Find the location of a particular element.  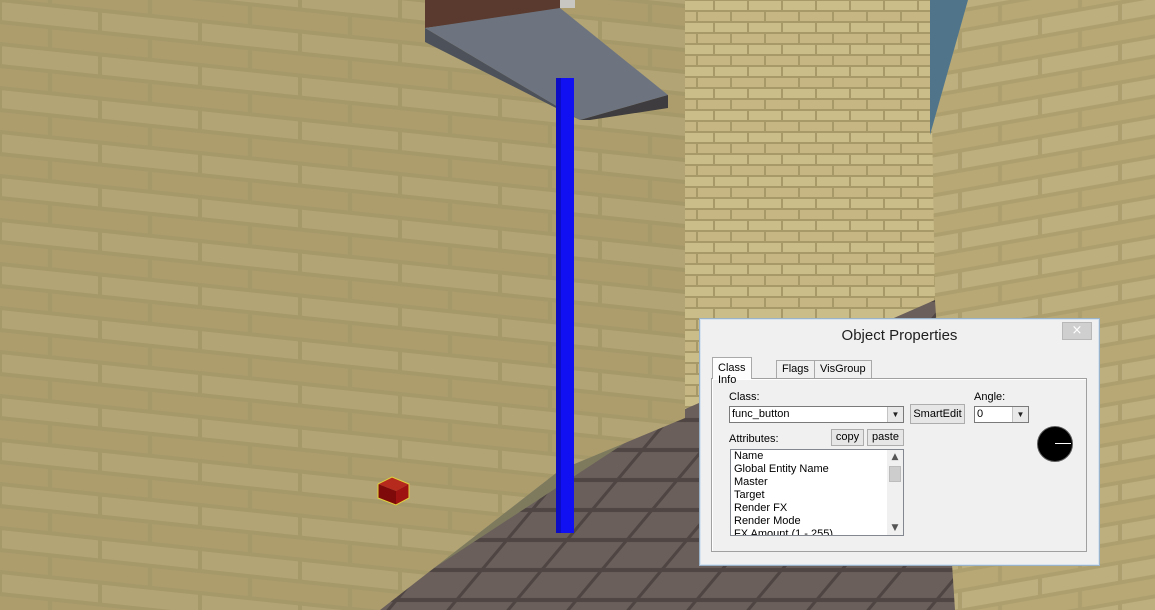

angle-needle is located at coordinates (1063, 443).